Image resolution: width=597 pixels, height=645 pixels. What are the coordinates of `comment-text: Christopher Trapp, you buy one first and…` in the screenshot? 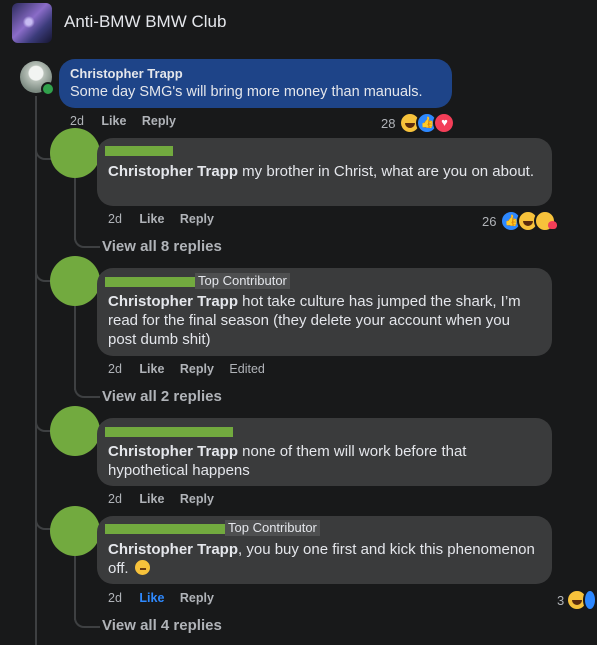 It's located at (321, 559).